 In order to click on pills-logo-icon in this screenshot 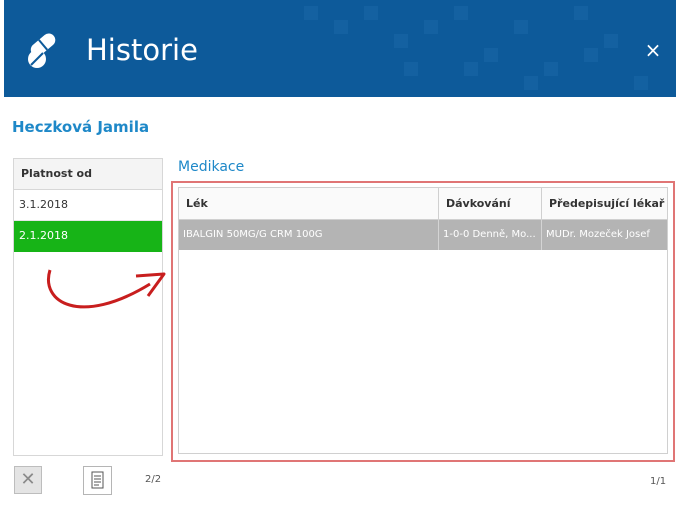, I will do `click(42, 50)`.